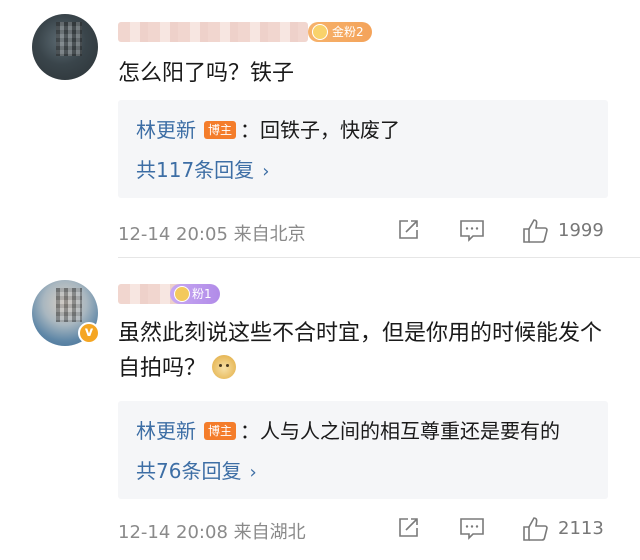 The image size is (640, 560). What do you see at coordinates (224, 367) in the screenshot?
I see `doge-emoji-icon` at bounding box center [224, 367].